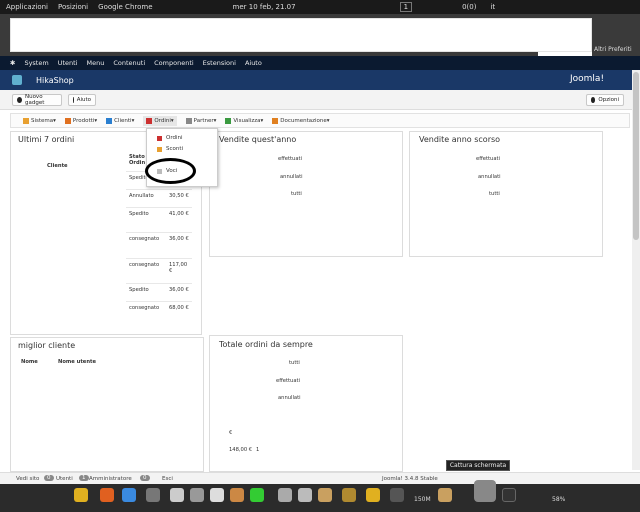  Describe the element at coordinates (177, 495) in the screenshot. I see `document-icon` at that location.